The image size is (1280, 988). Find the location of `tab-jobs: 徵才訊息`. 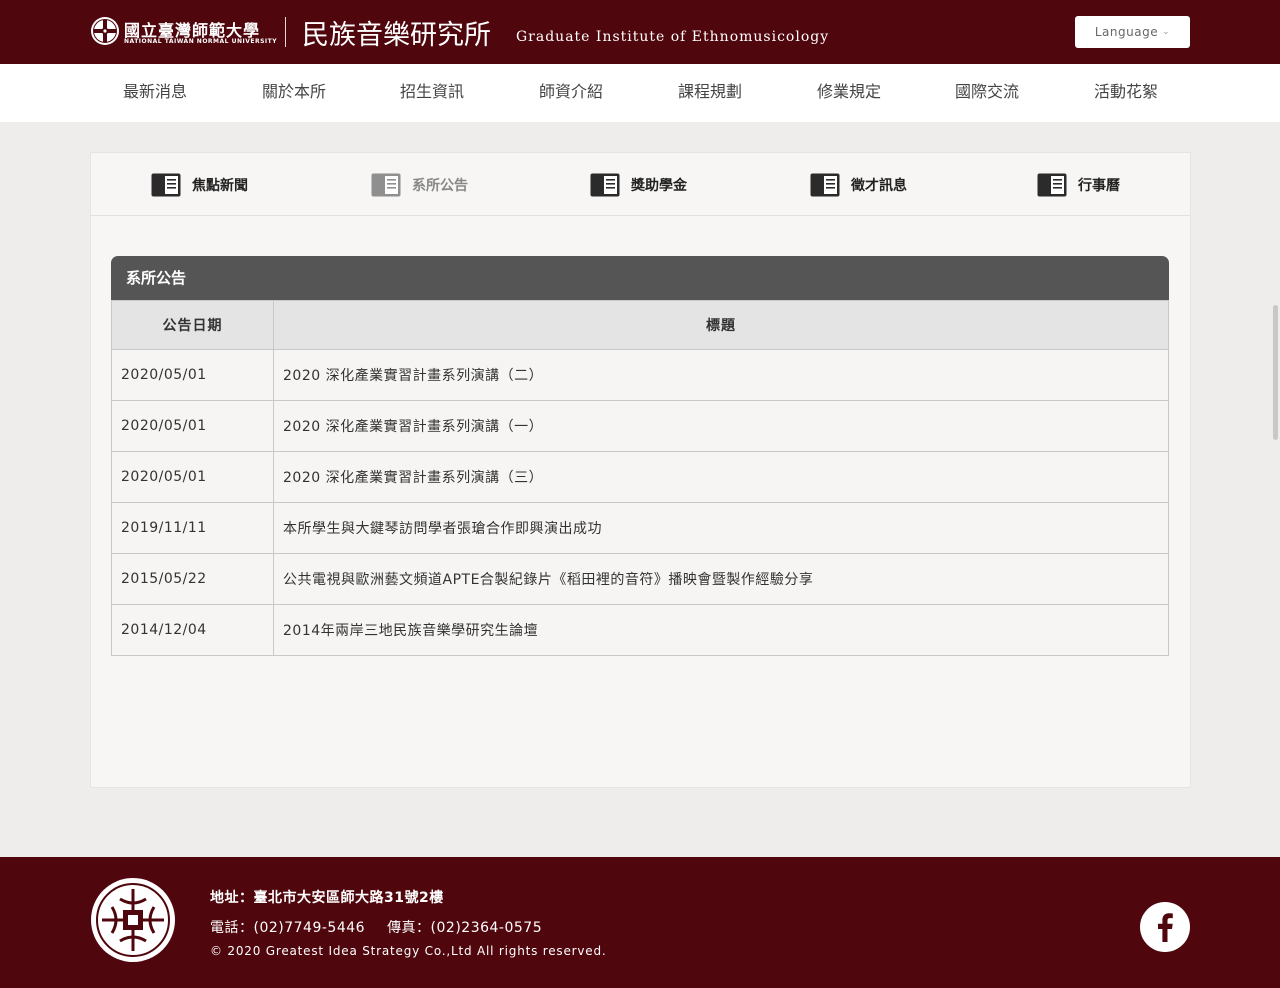

tab-jobs: 徵才訊息 is located at coordinates (858, 185).